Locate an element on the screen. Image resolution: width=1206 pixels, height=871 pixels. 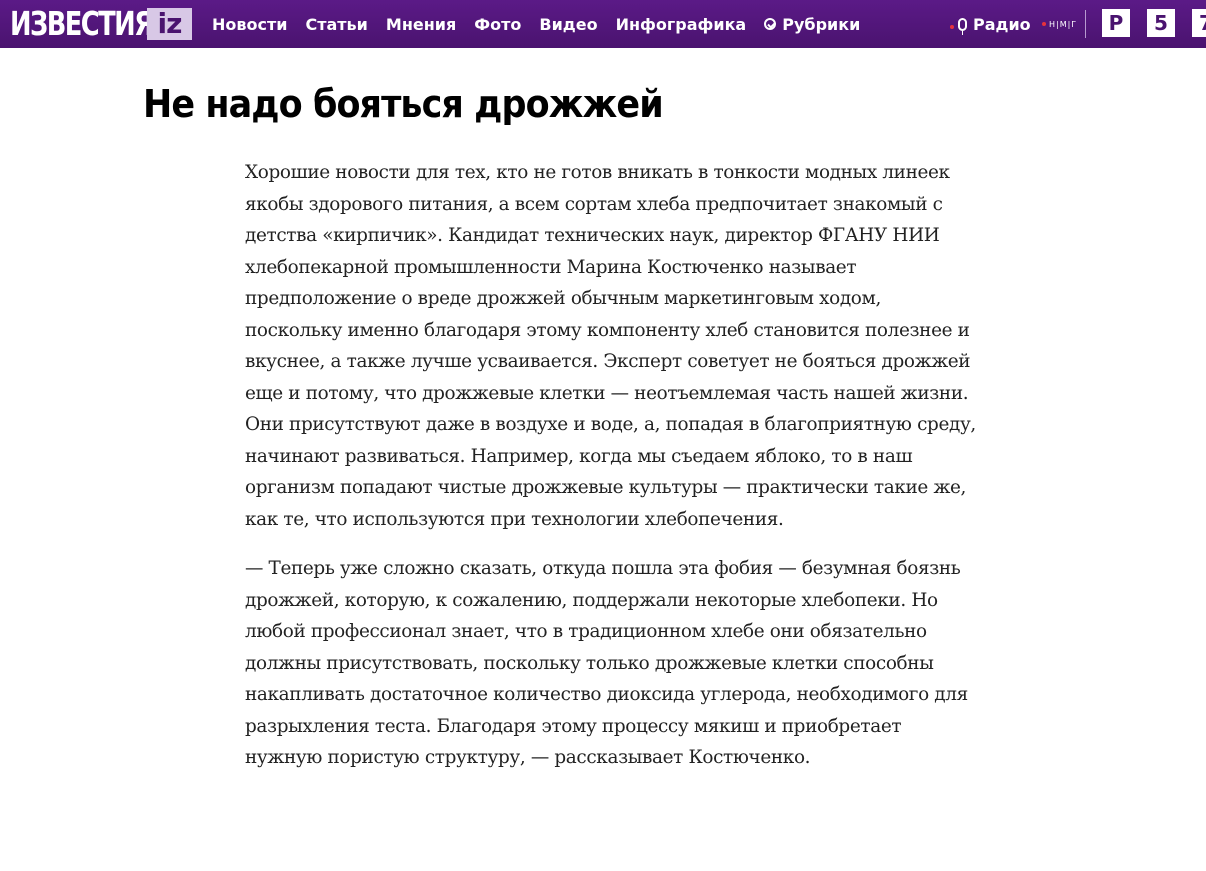
nav-news: Новости is located at coordinates (249, 24).